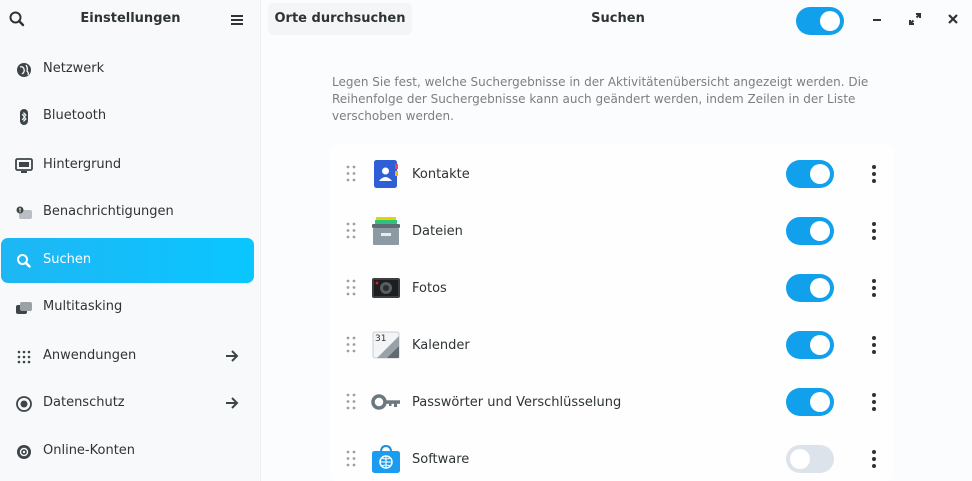  What do you see at coordinates (953, 19) in the screenshot?
I see `close-icon` at bounding box center [953, 19].